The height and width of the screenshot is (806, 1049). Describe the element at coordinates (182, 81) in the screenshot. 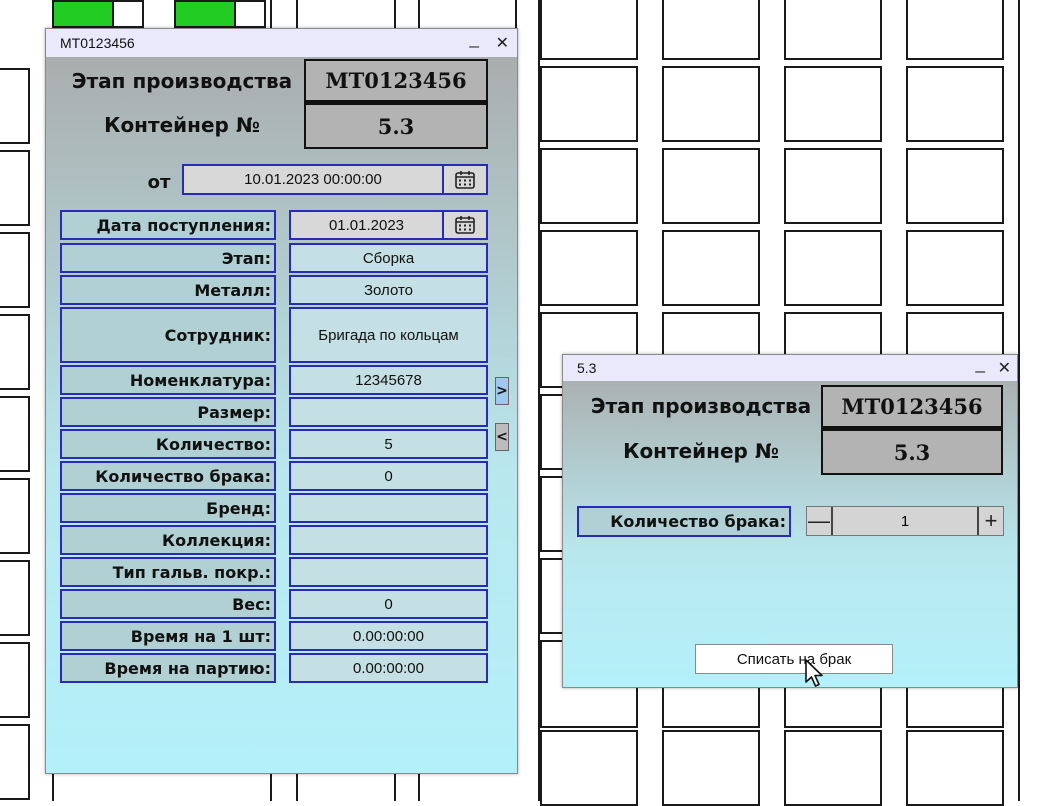

I see `stage-label: Этап производства` at that location.